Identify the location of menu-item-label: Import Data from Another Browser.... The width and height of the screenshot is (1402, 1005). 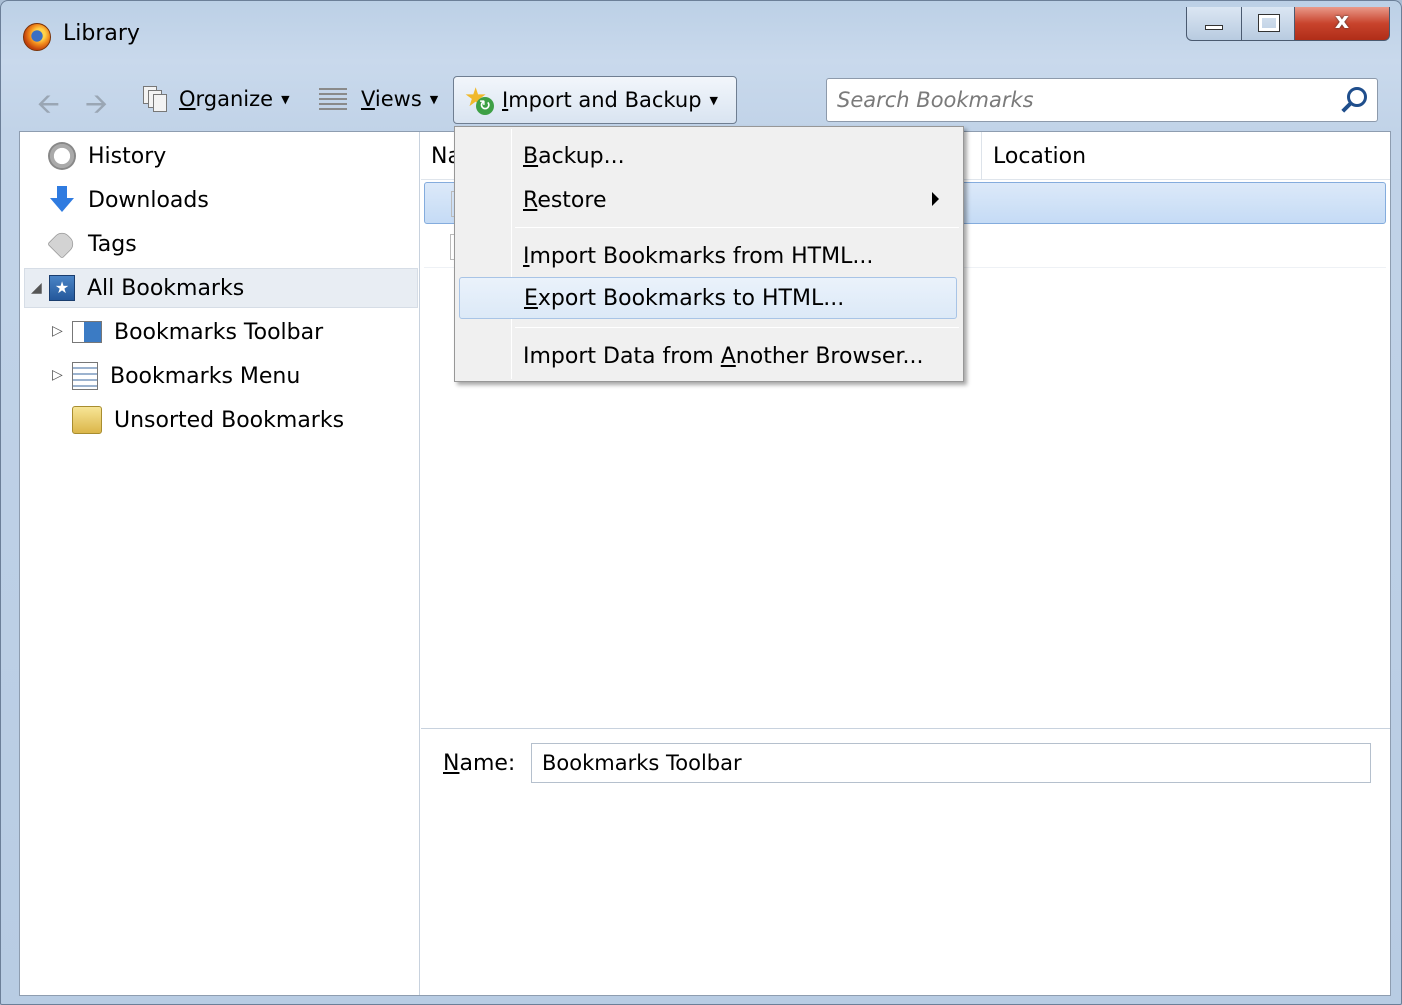
(723, 356).